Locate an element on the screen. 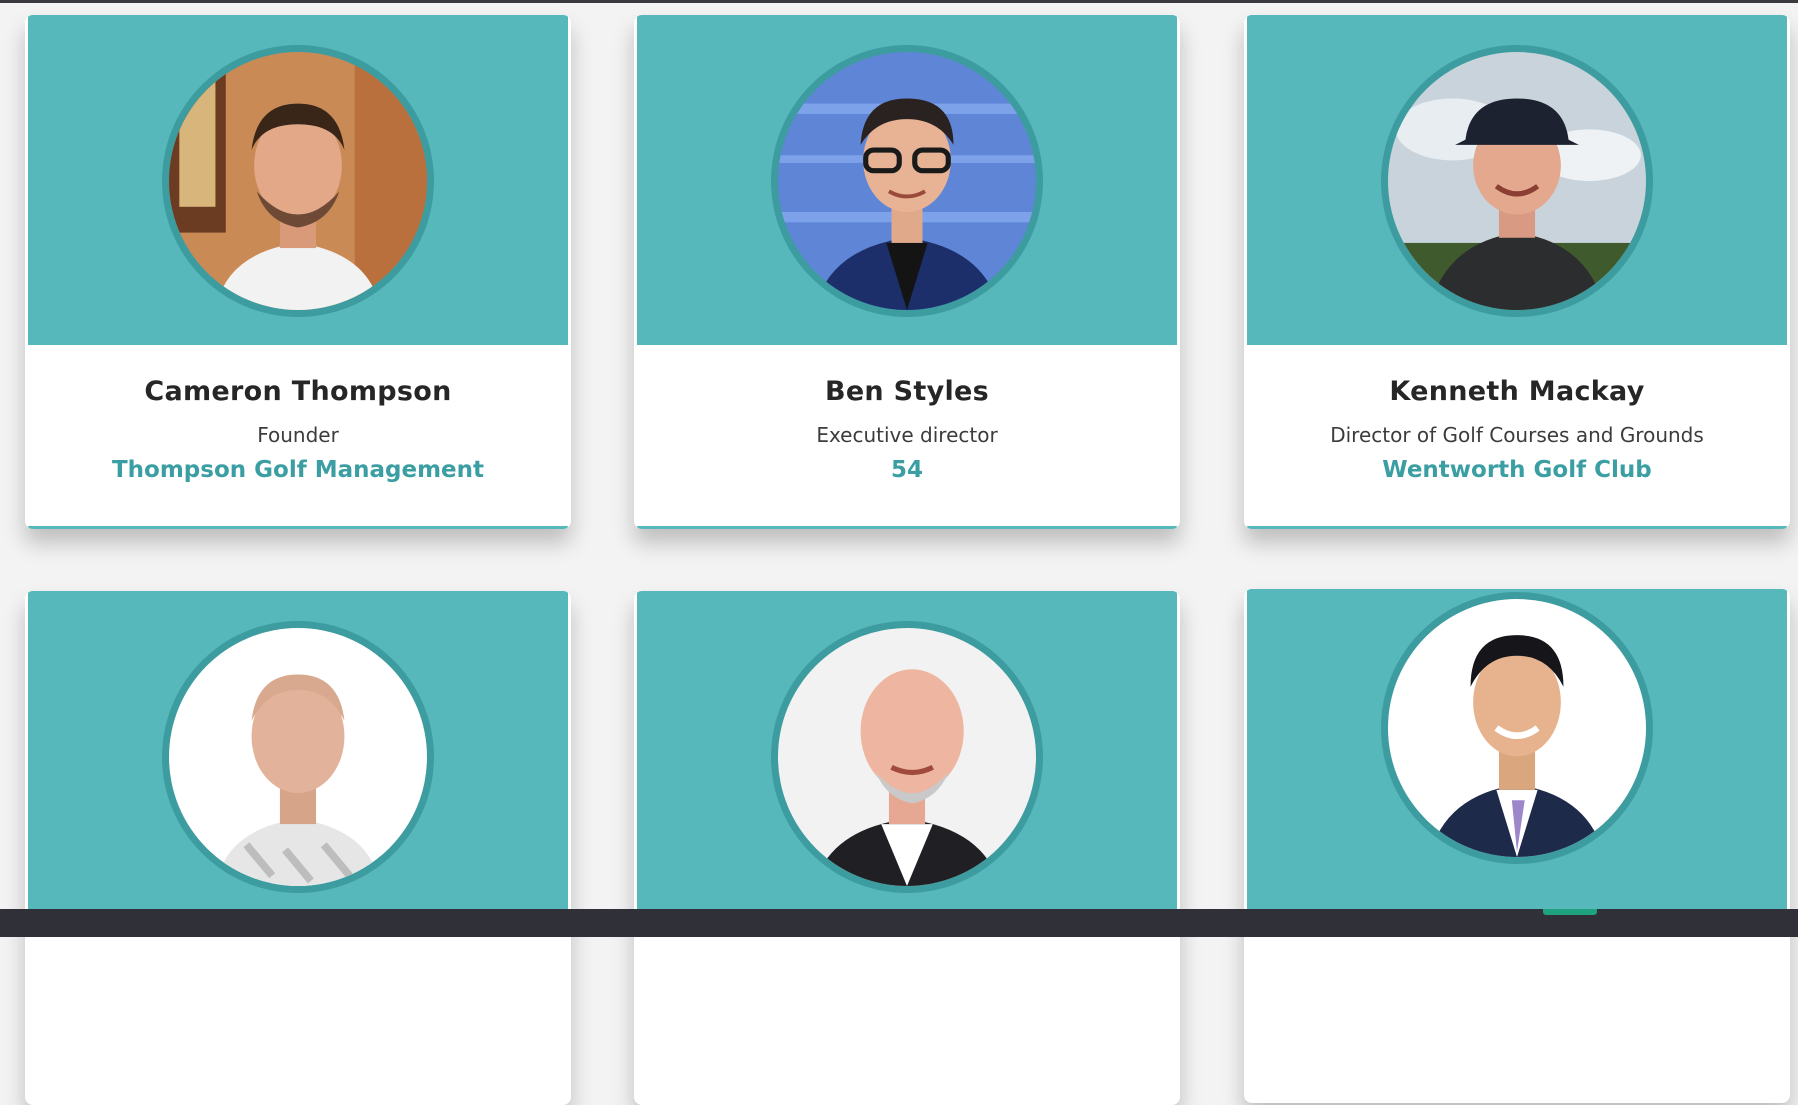 The width and height of the screenshot is (1798, 1105). speaker-role: Director of Golf Courses and Grounds is located at coordinates (1517, 435).